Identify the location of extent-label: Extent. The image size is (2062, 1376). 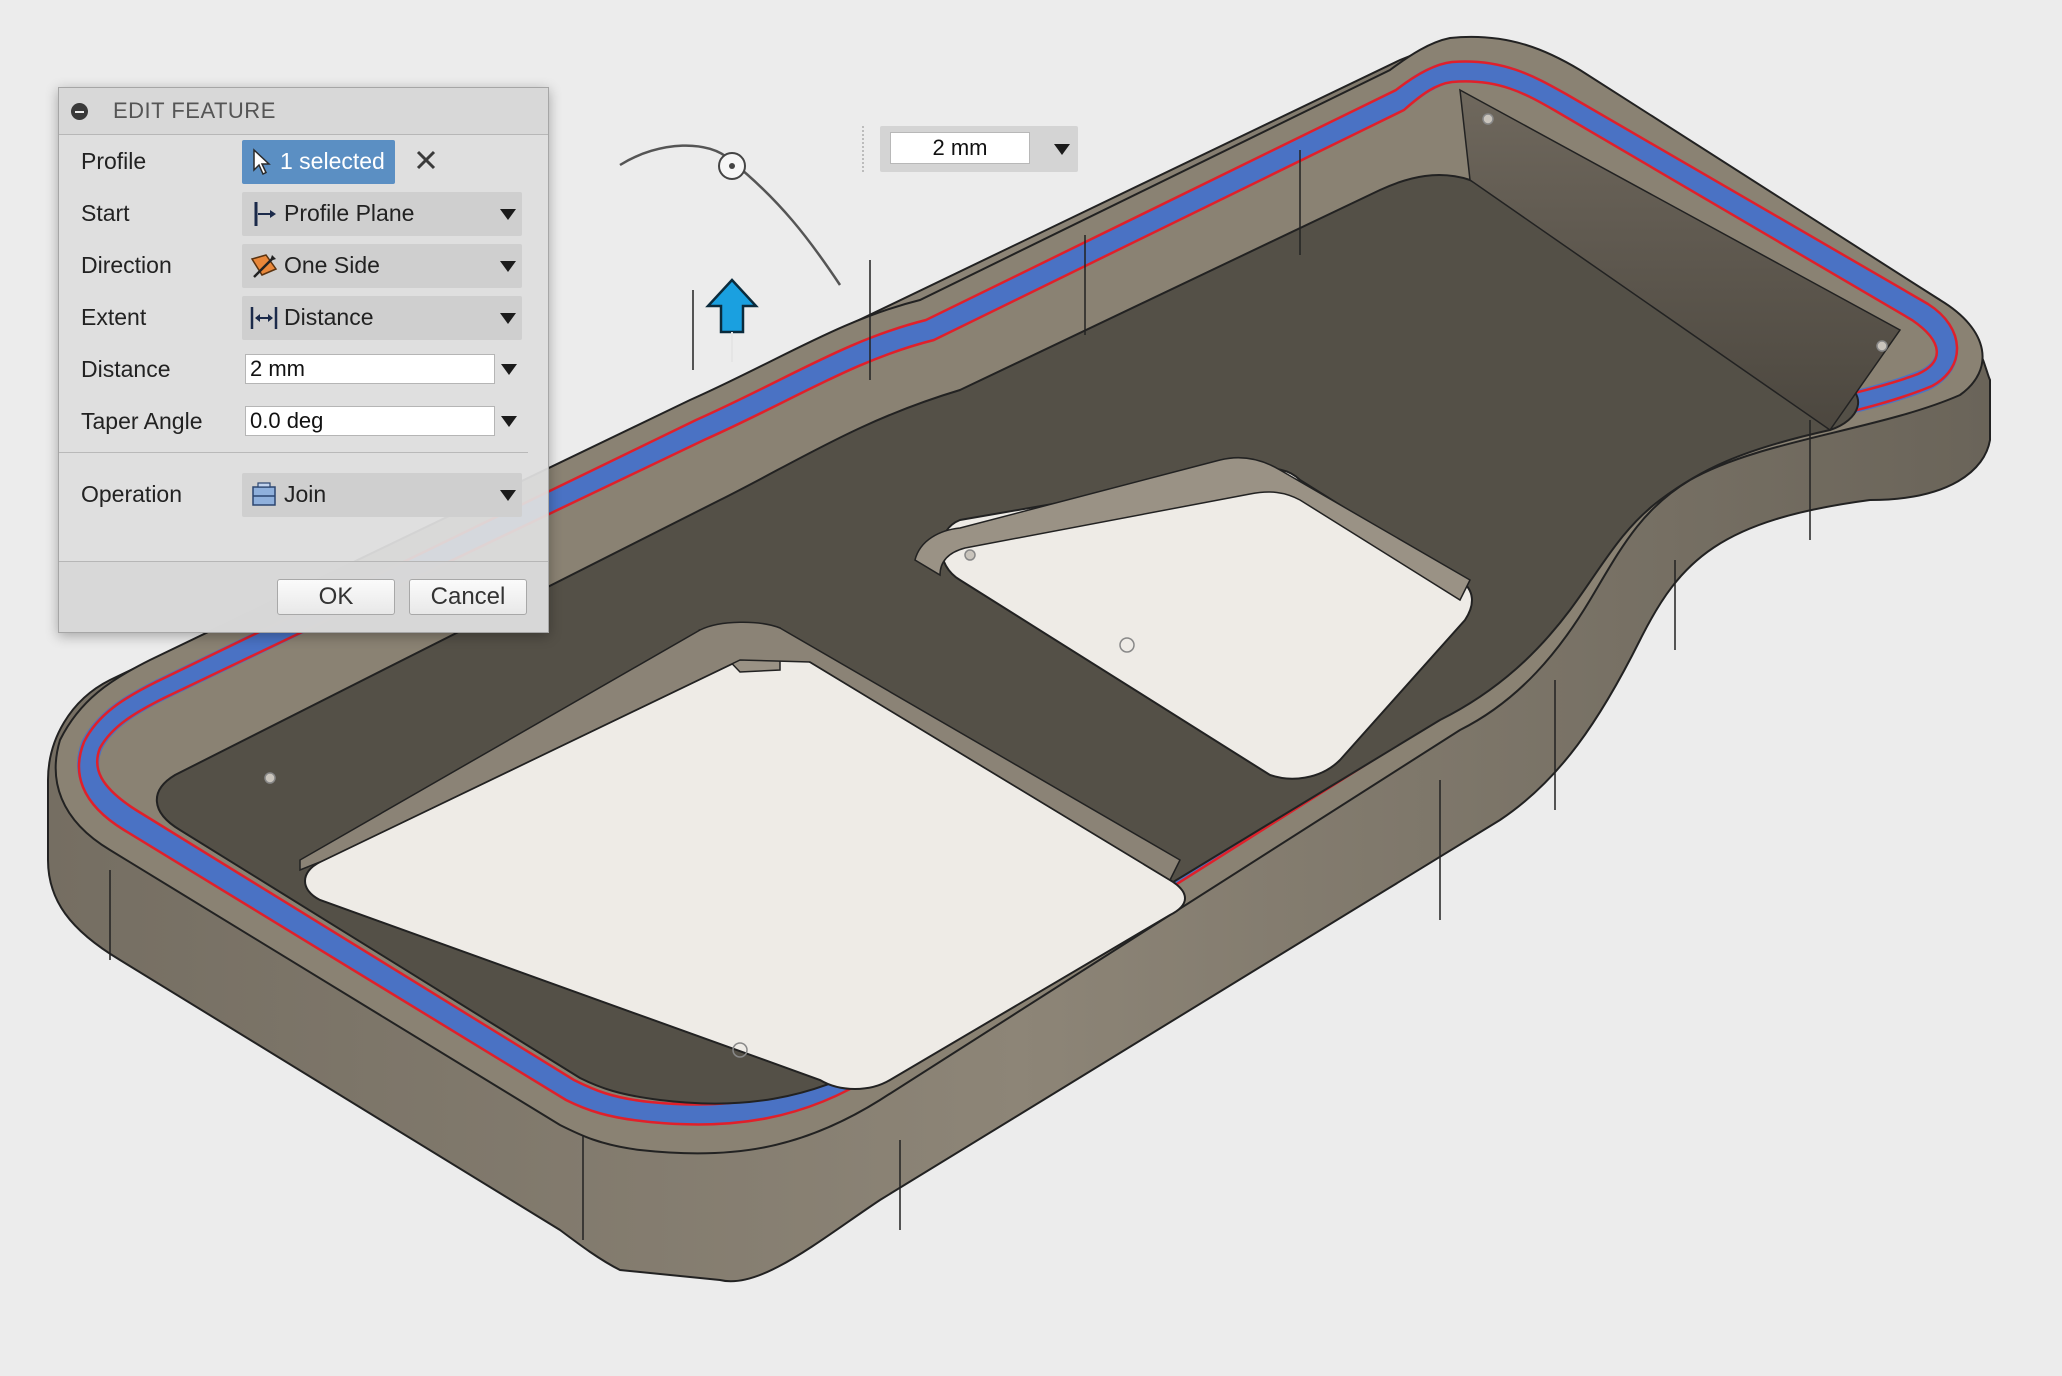
(114, 317).